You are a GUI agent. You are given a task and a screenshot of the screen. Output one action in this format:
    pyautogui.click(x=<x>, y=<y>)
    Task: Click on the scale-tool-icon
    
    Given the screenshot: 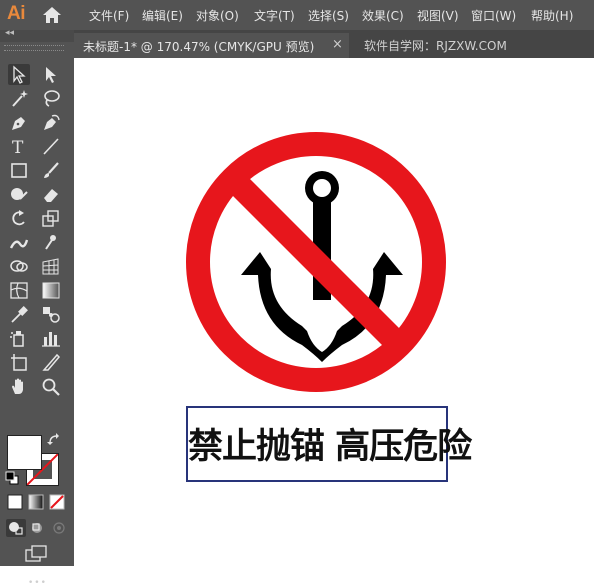 What is the action you would take?
    pyautogui.click(x=51, y=218)
    